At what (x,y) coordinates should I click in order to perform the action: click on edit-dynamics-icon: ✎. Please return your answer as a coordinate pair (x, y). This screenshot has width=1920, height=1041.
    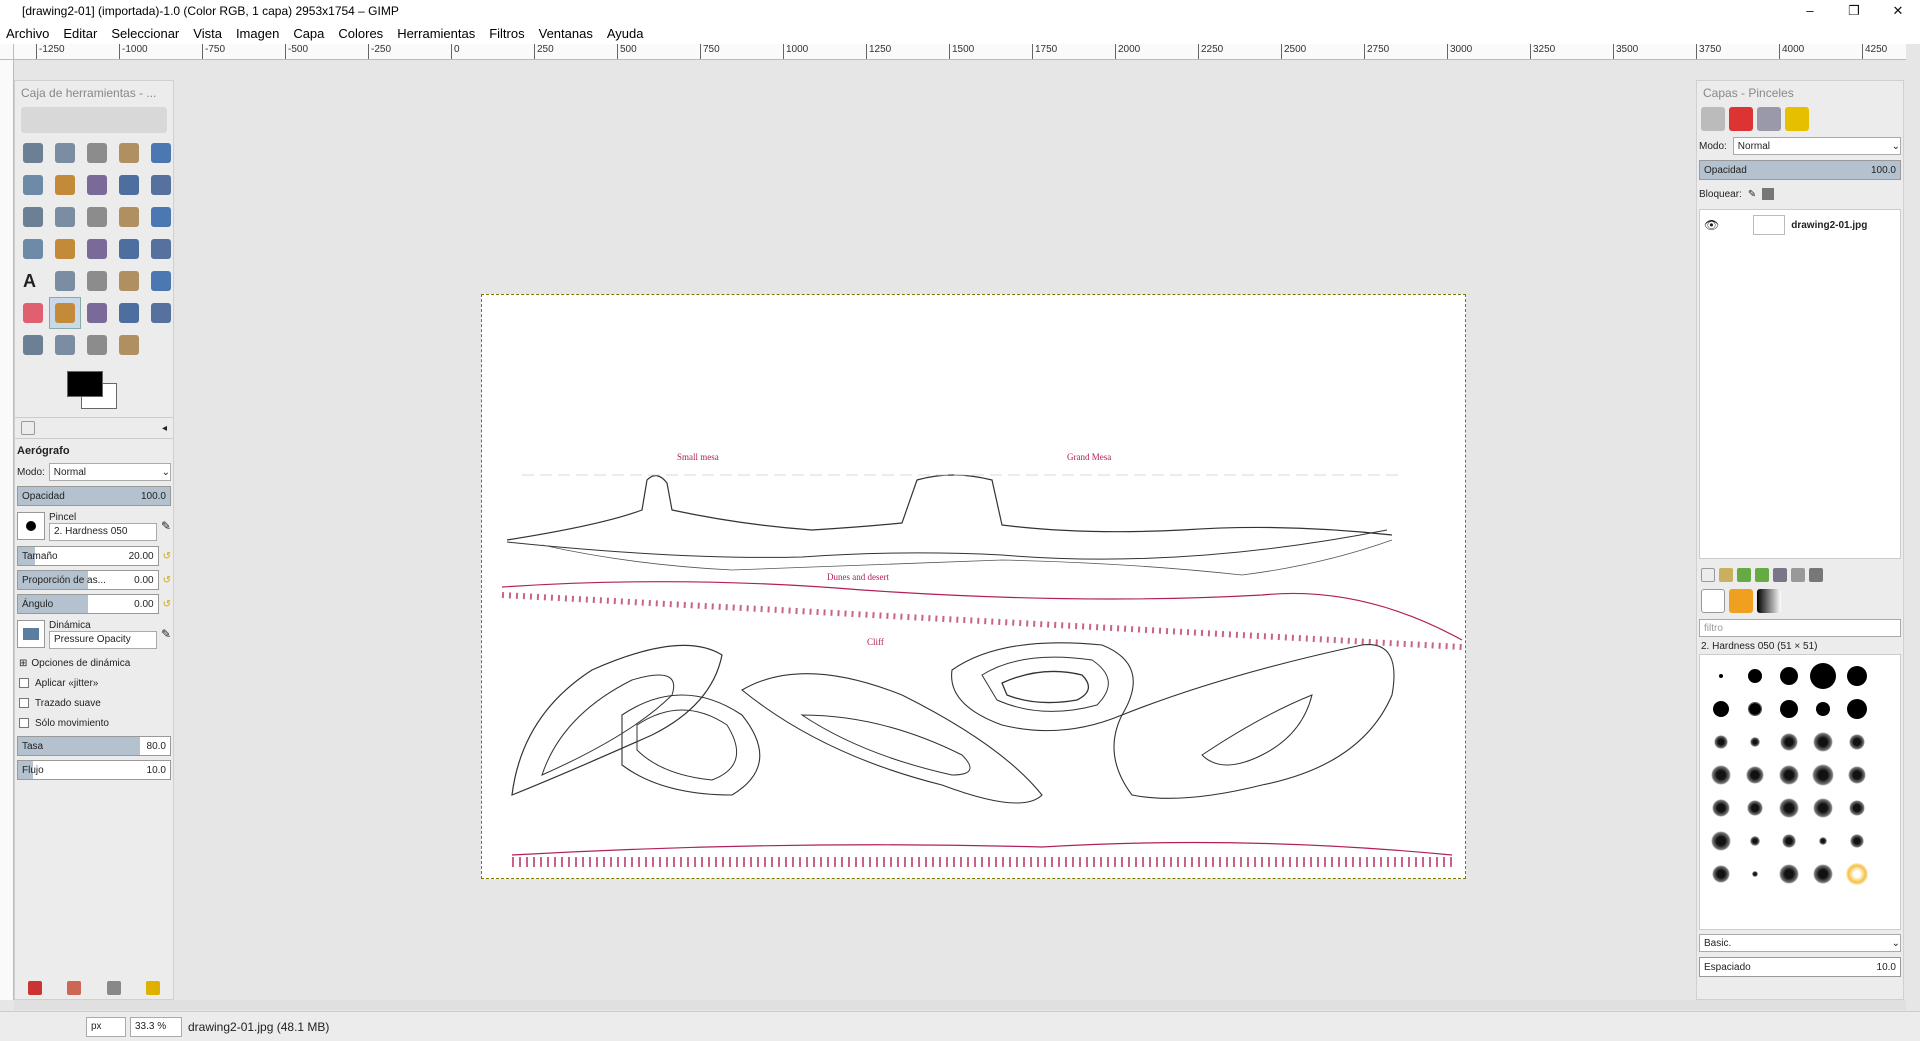
    Looking at the image, I should click on (166, 634).